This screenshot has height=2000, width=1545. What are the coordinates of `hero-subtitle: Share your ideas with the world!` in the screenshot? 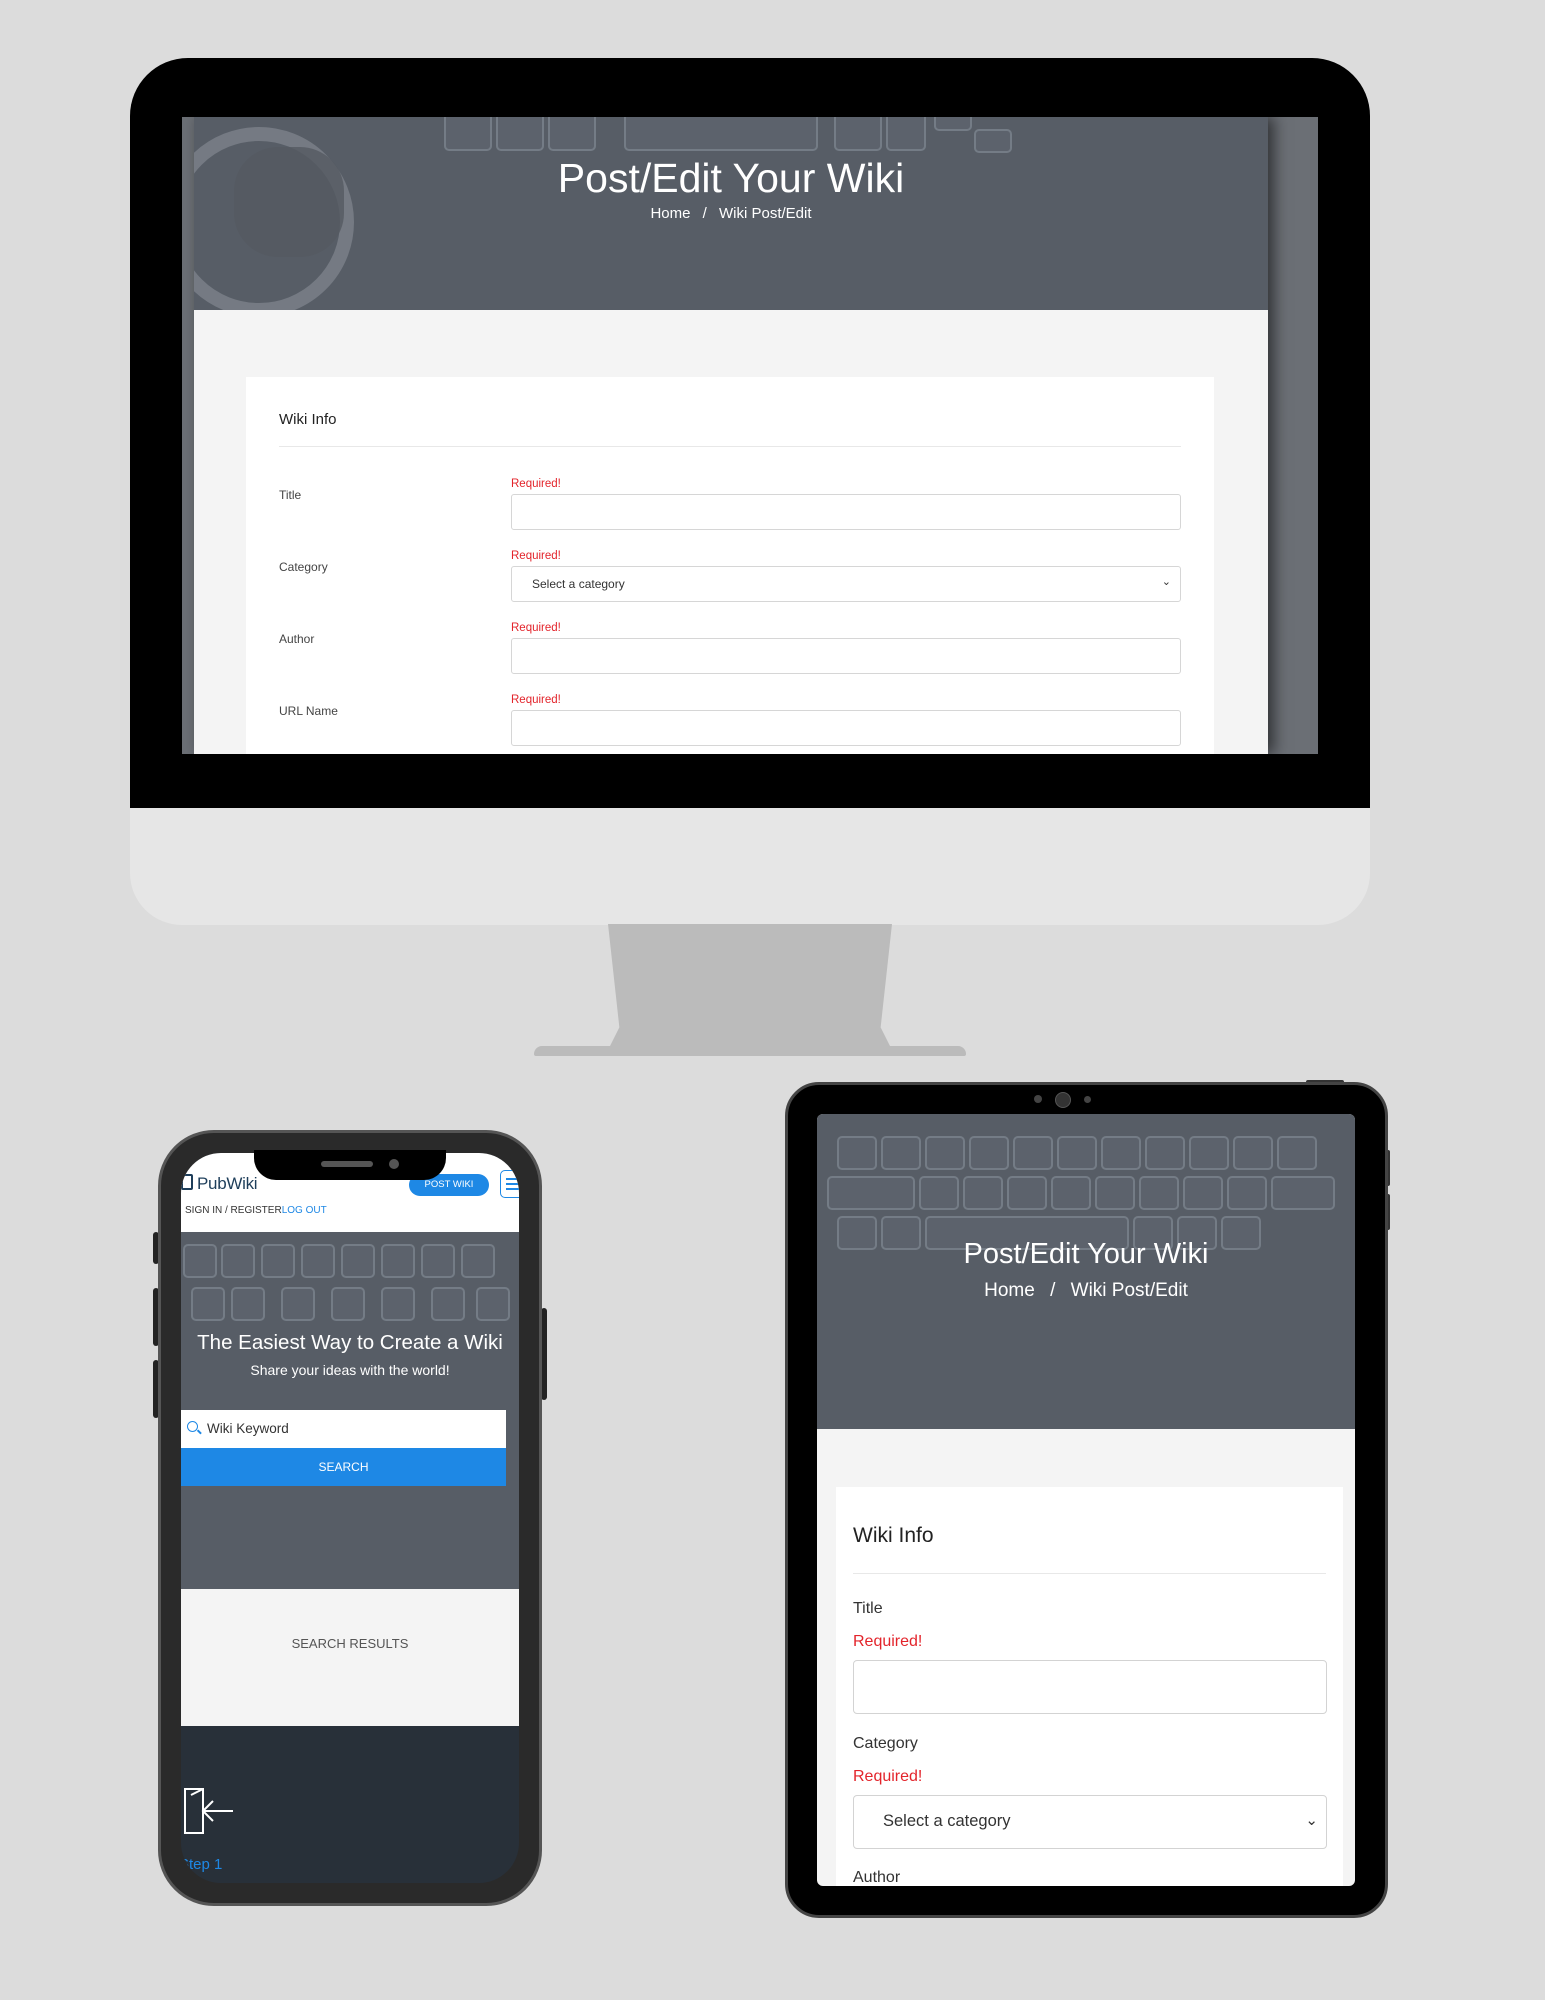 It's located at (350, 1370).